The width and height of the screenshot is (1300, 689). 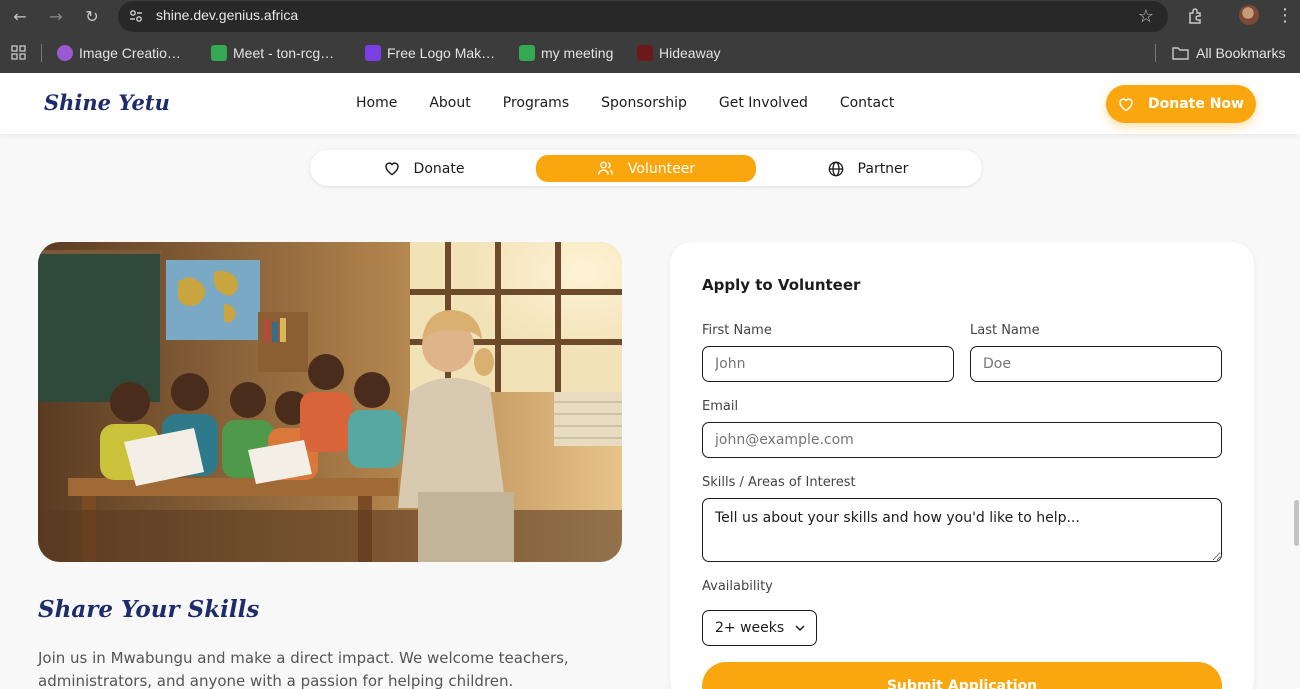 What do you see at coordinates (1196, 104) in the screenshot?
I see `donate-now-label: Donate Now` at bounding box center [1196, 104].